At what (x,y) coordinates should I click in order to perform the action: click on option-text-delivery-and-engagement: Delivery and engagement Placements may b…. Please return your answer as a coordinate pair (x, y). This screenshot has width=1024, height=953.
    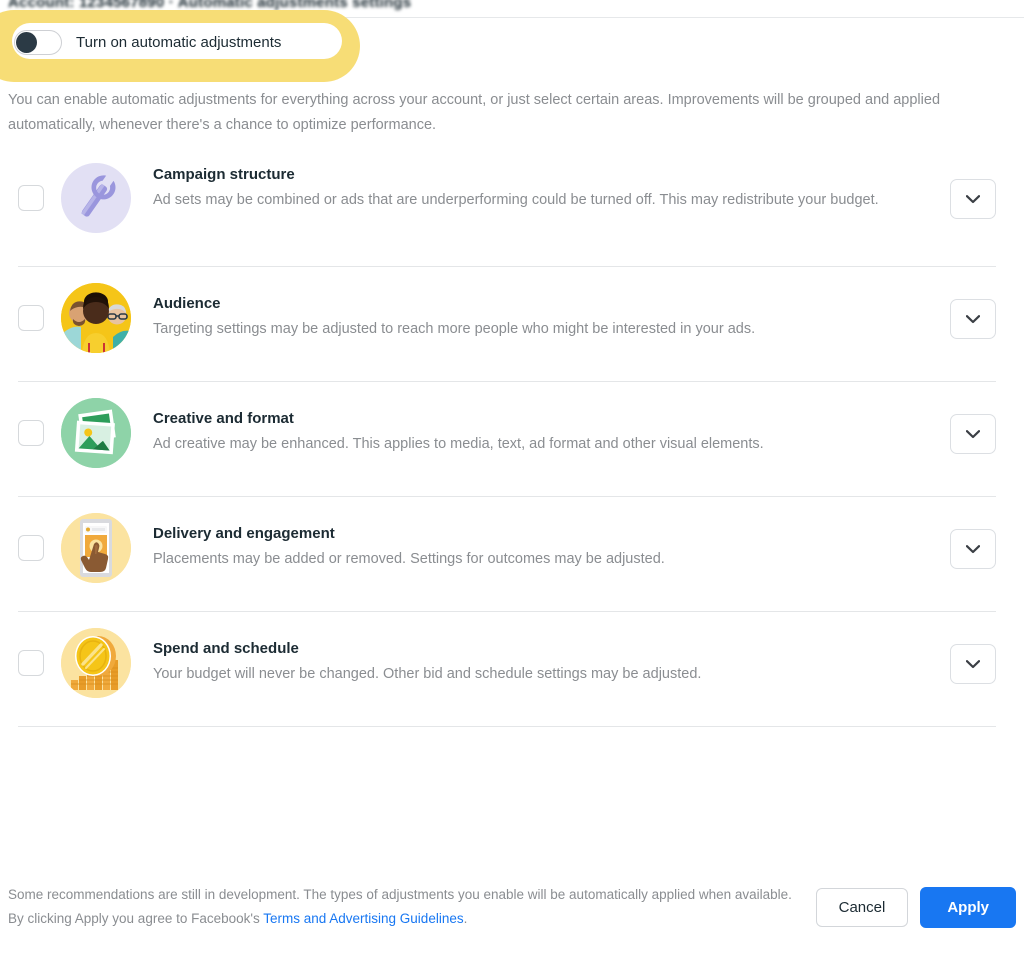
    Looking at the image, I should click on (545, 547).